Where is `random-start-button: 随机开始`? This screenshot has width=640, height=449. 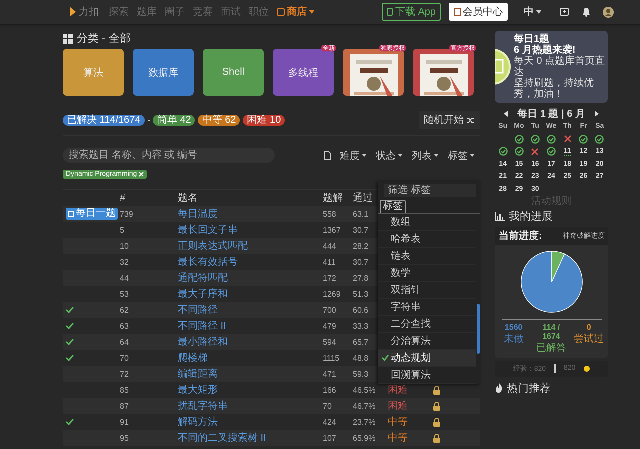
random-start-button: 随机开始 is located at coordinates (449, 120).